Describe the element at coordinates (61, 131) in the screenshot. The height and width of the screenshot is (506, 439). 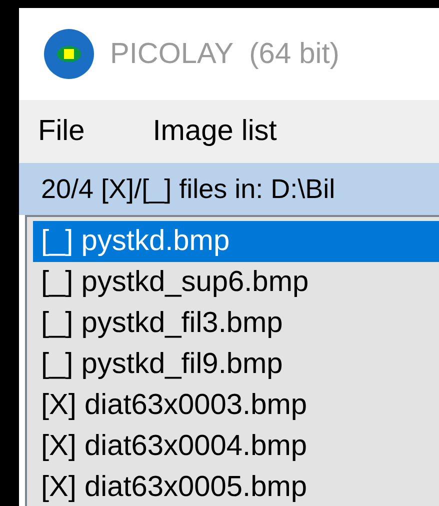
I see `menu-item: File` at that location.